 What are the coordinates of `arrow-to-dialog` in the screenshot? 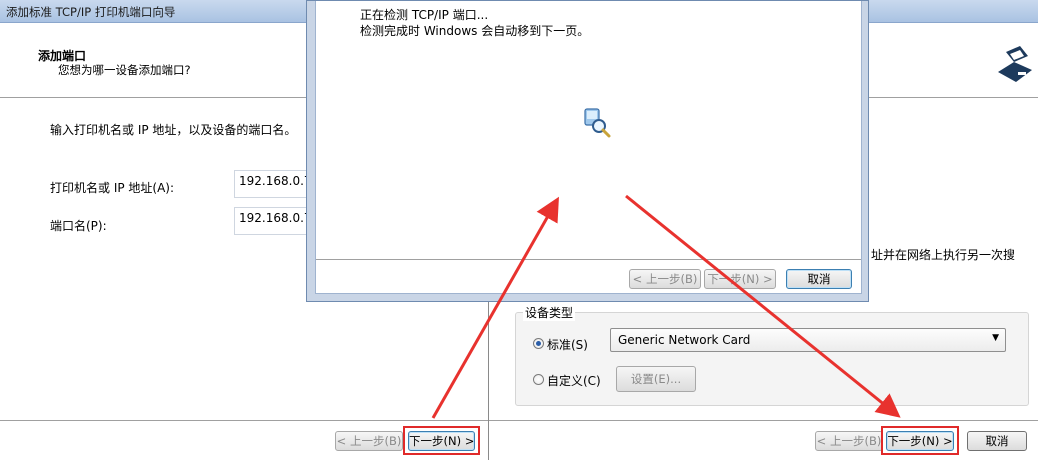 It's located at (495, 307).